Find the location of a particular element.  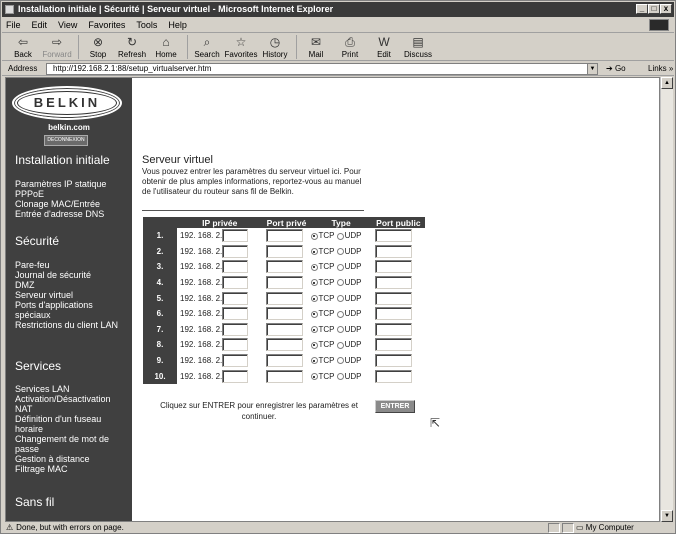

sidebar-link-nat: Activation/Désactivation NAT is located at coordinates (72, 404).